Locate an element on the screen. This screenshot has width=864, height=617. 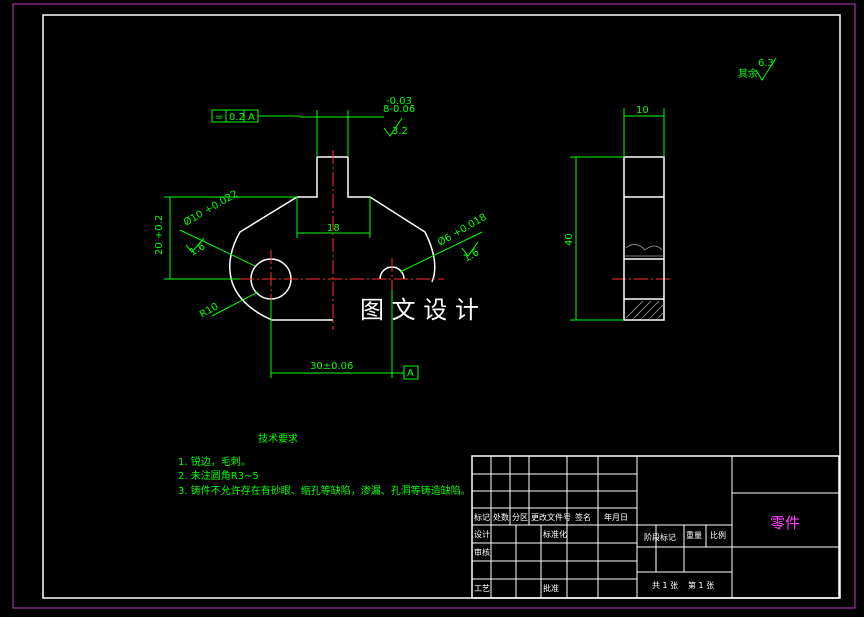
svg-text: 0.2 is located at coordinates (237, 117).